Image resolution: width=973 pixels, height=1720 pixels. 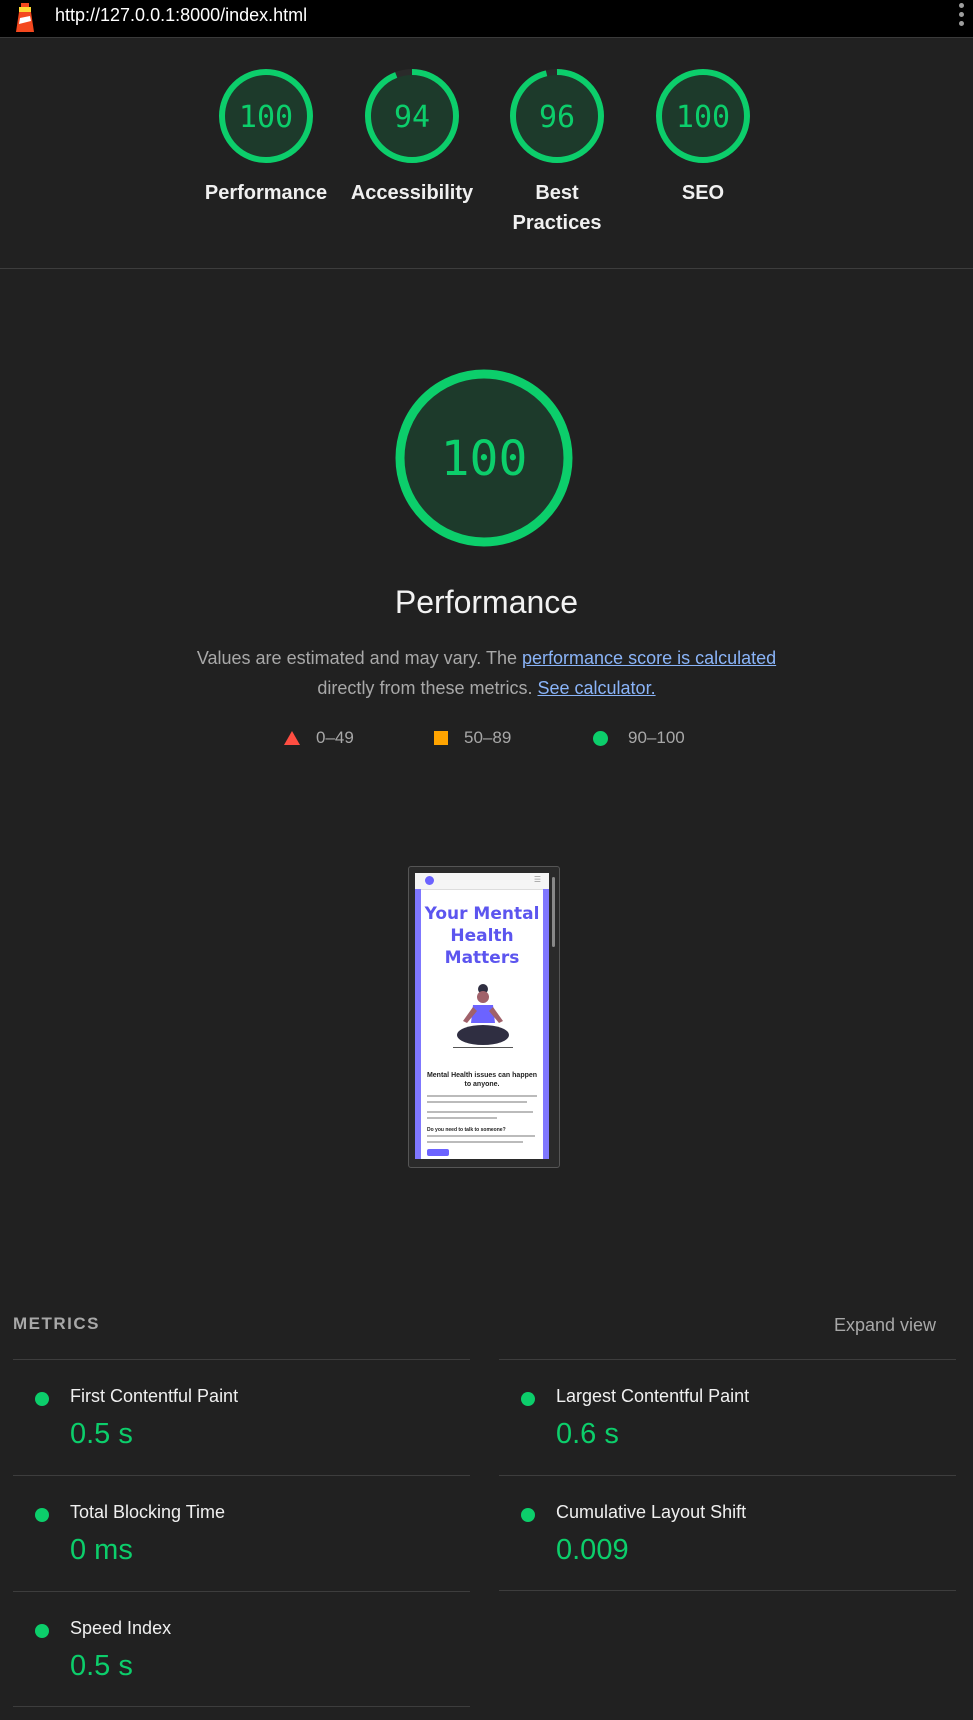 I want to click on metric-name: Speed Index, so click(x=121, y=1628).